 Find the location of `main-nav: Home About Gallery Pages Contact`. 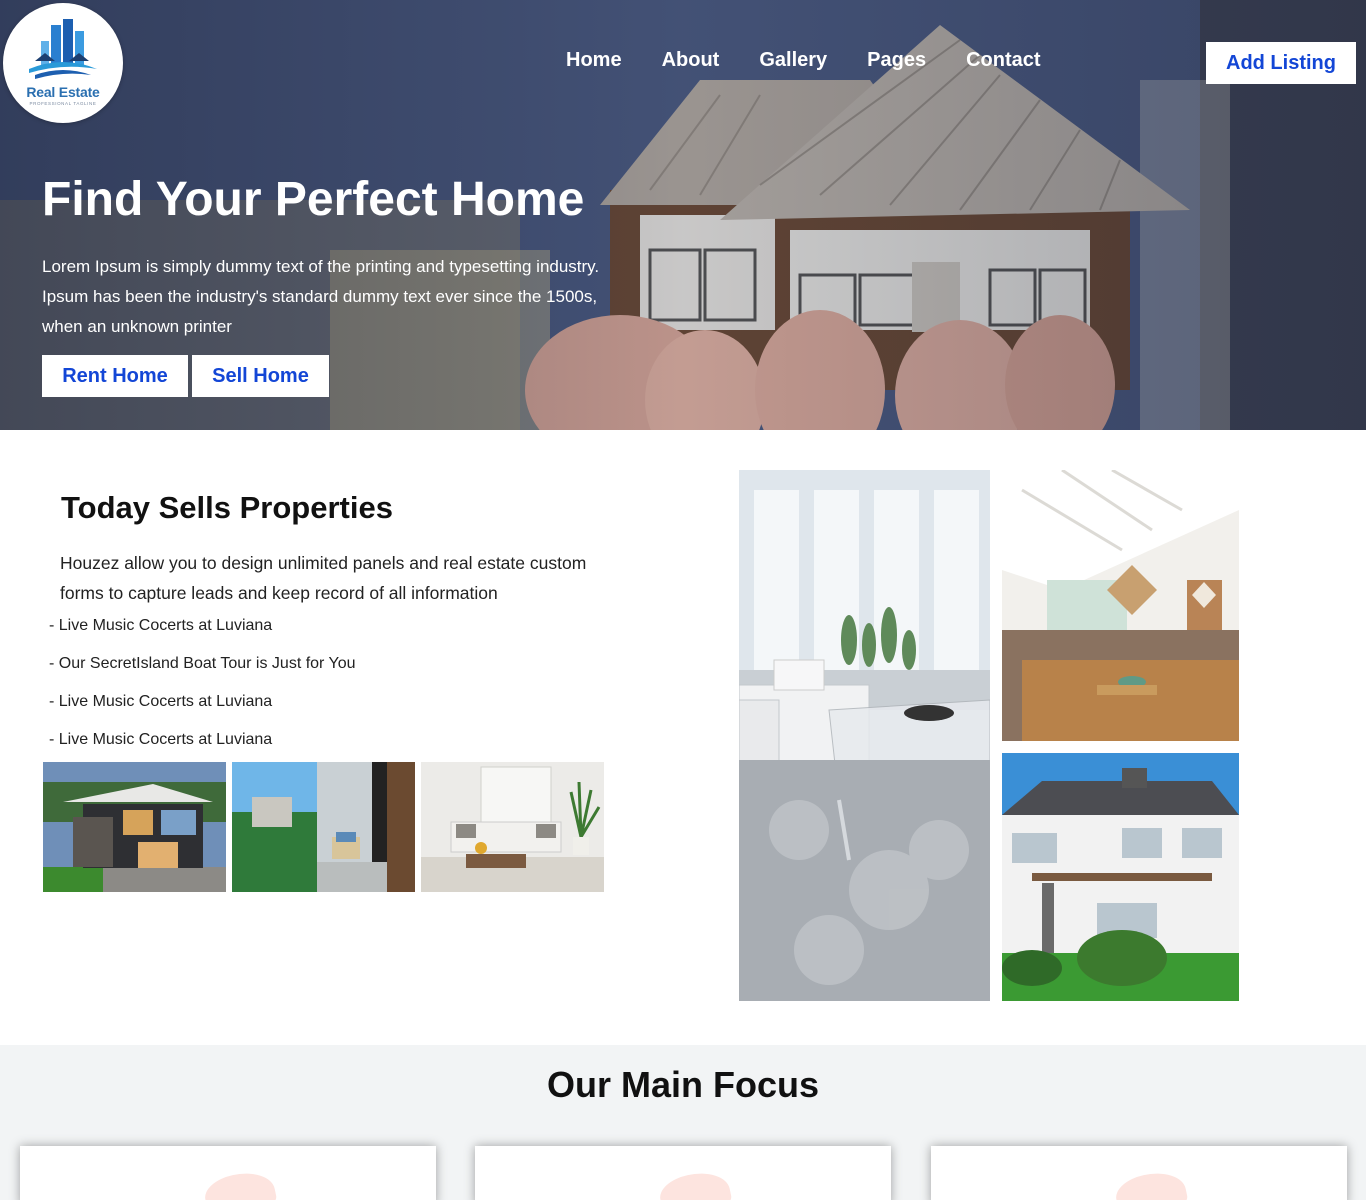

main-nav: Home About Gallery Pages Contact is located at coordinates (803, 60).